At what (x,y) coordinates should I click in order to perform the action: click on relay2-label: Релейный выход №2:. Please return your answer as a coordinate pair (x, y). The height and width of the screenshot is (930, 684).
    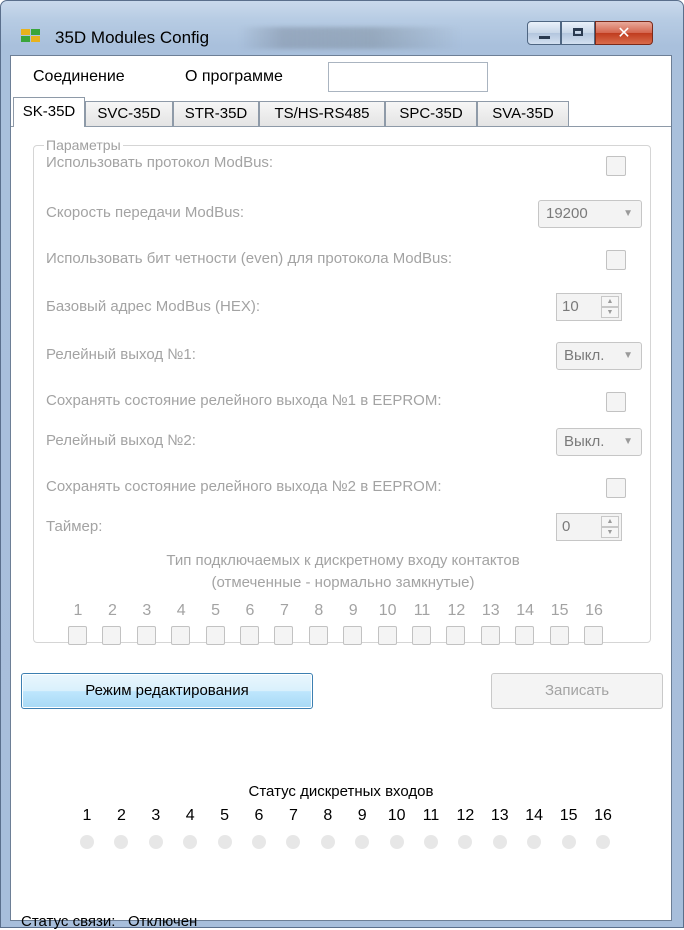
    Looking at the image, I should click on (121, 440).